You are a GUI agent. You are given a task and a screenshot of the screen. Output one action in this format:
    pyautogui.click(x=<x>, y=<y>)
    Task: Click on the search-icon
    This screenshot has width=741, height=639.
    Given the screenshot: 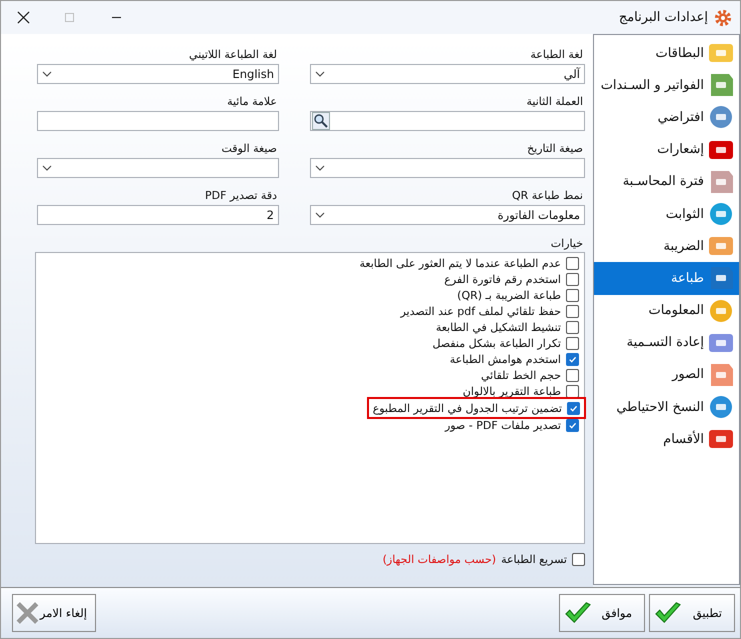 What is the action you would take?
    pyautogui.click(x=321, y=121)
    